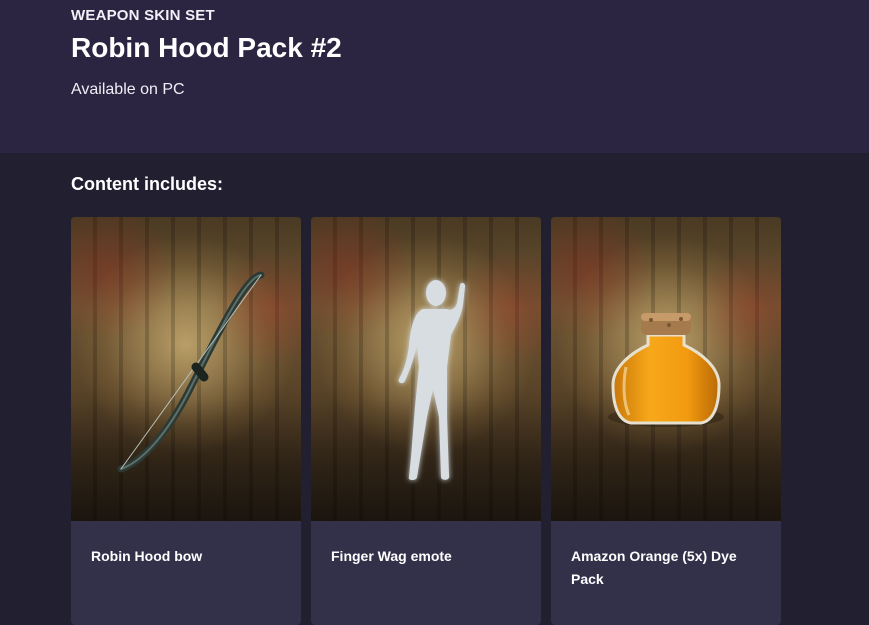 This screenshot has height=625, width=869. Describe the element at coordinates (143, 15) in the screenshot. I see `product-type-label: WEAPON SKIN SET` at that location.